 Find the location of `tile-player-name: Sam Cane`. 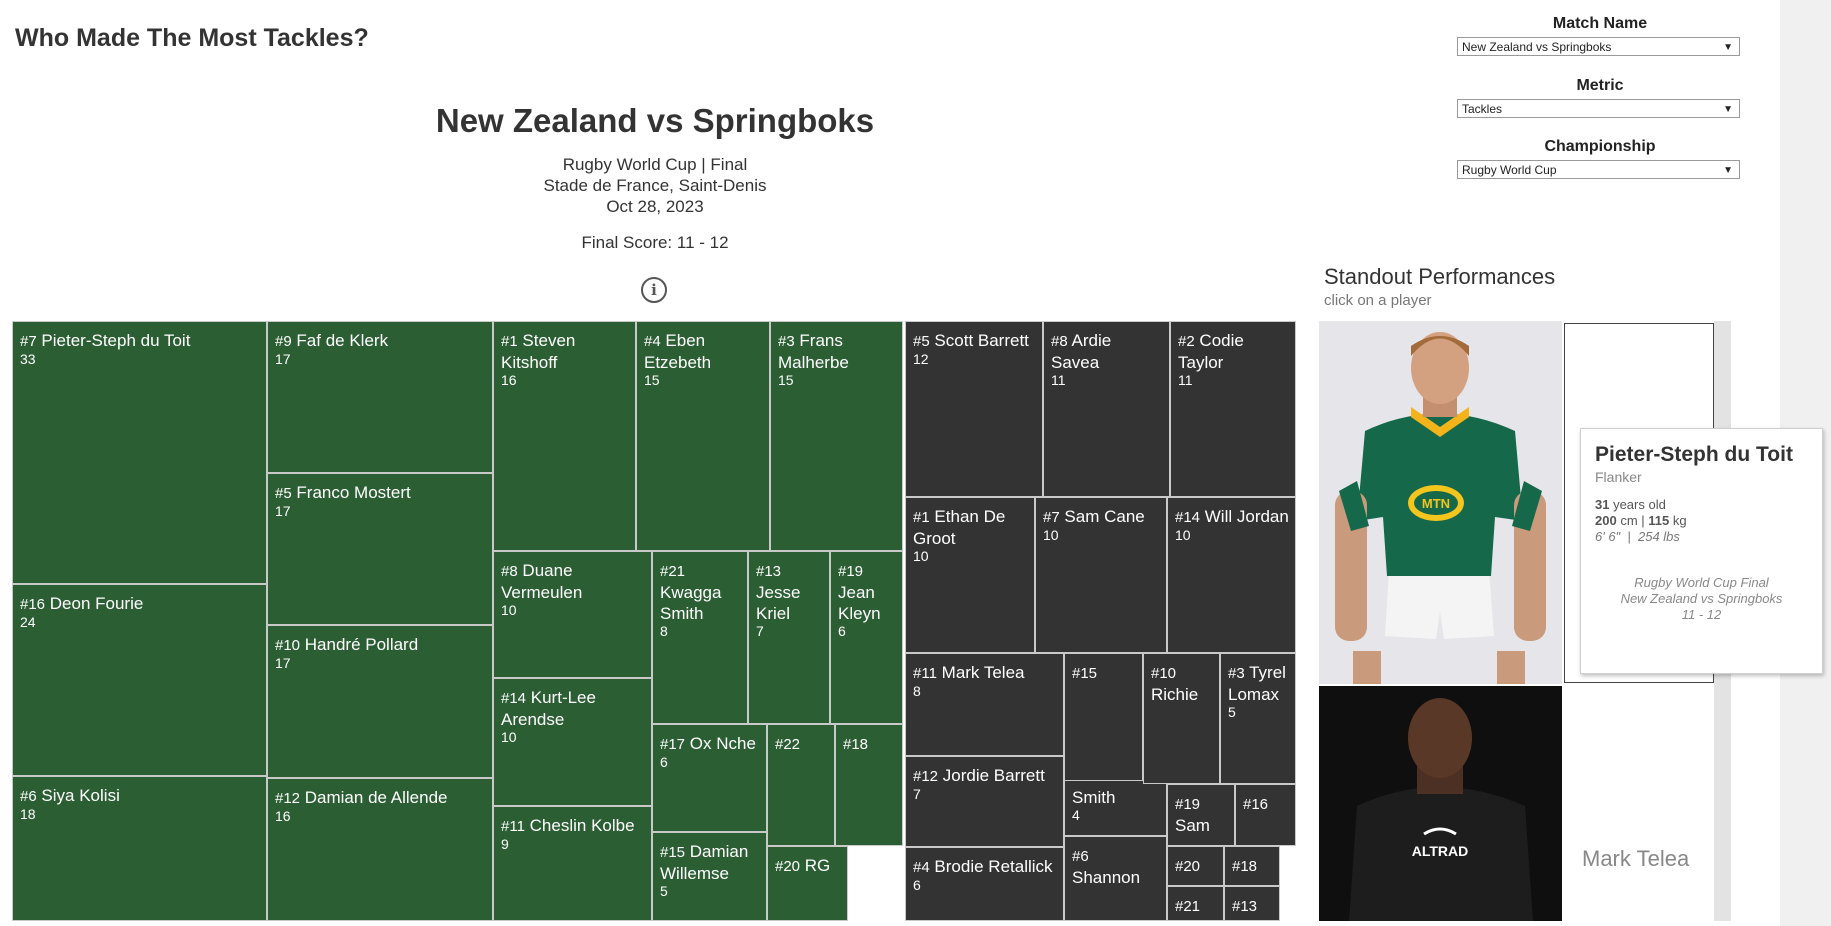

tile-player-name: Sam Cane is located at coordinates (1104, 516).